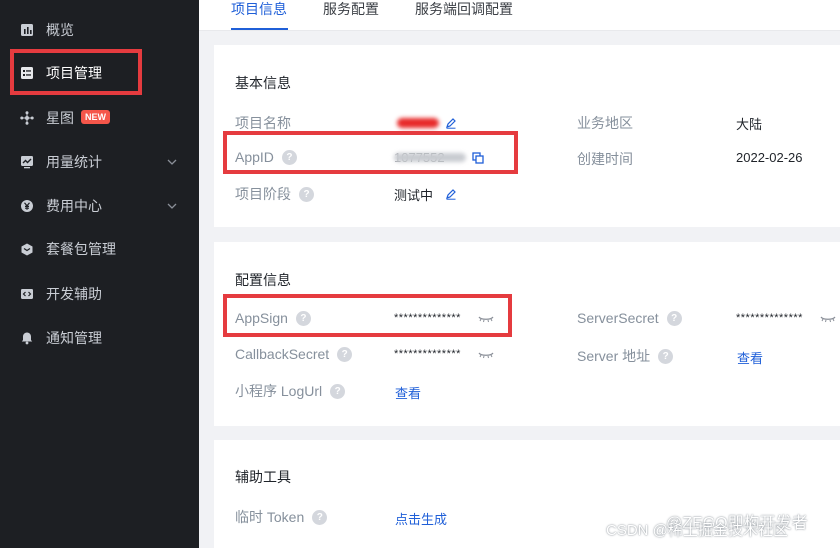 This screenshot has width=840, height=548. I want to click on tab-service-config: 服务配置, so click(351, 9).